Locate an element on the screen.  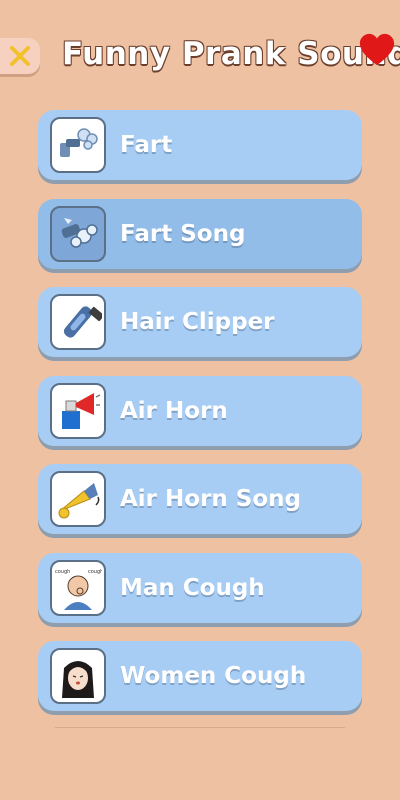
sound-item-label: Women Cough is located at coordinates (213, 676).